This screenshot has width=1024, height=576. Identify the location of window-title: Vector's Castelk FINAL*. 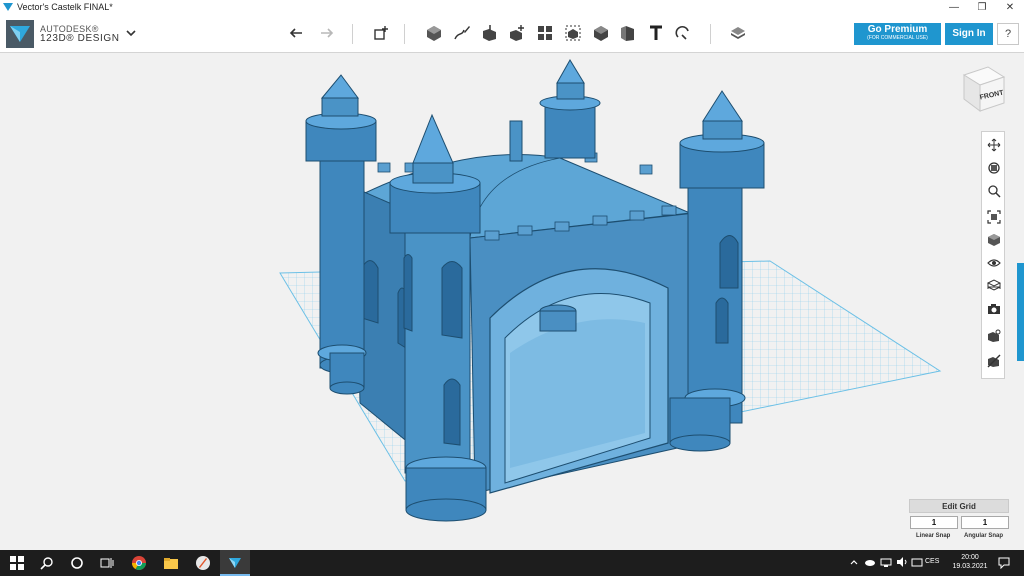
(65, 7).